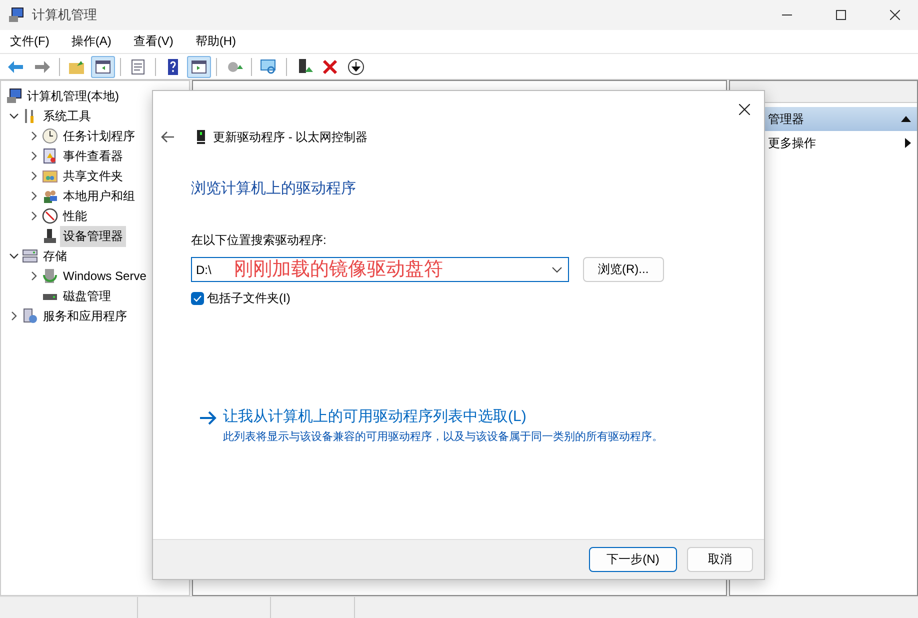 The height and width of the screenshot is (618, 918). What do you see at coordinates (93, 236) in the screenshot?
I see `tree-item: 设备管理器` at bounding box center [93, 236].